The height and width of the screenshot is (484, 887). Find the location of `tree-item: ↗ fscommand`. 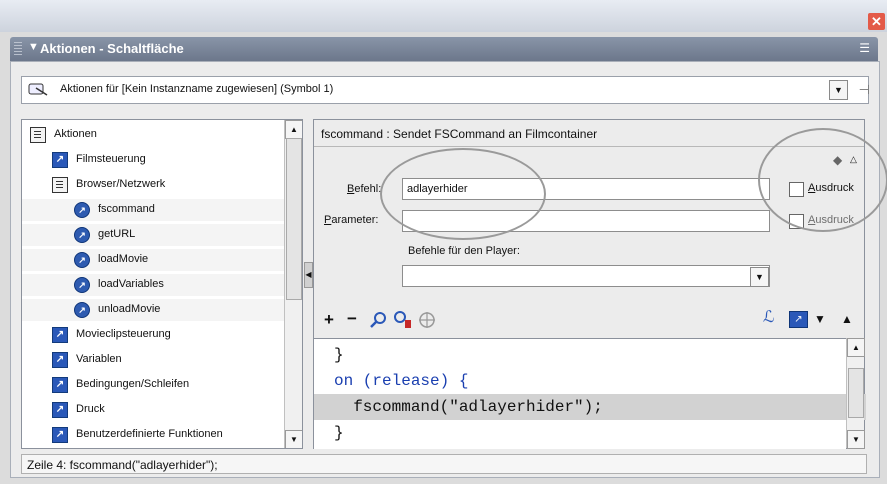

tree-item: ↗ fscommand is located at coordinates (153, 210).